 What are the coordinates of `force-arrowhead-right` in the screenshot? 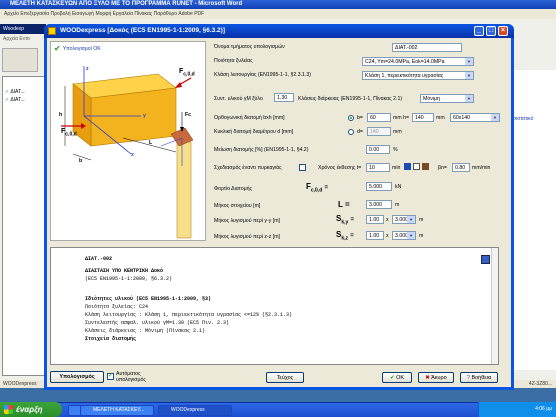 It's located at (178, 85).